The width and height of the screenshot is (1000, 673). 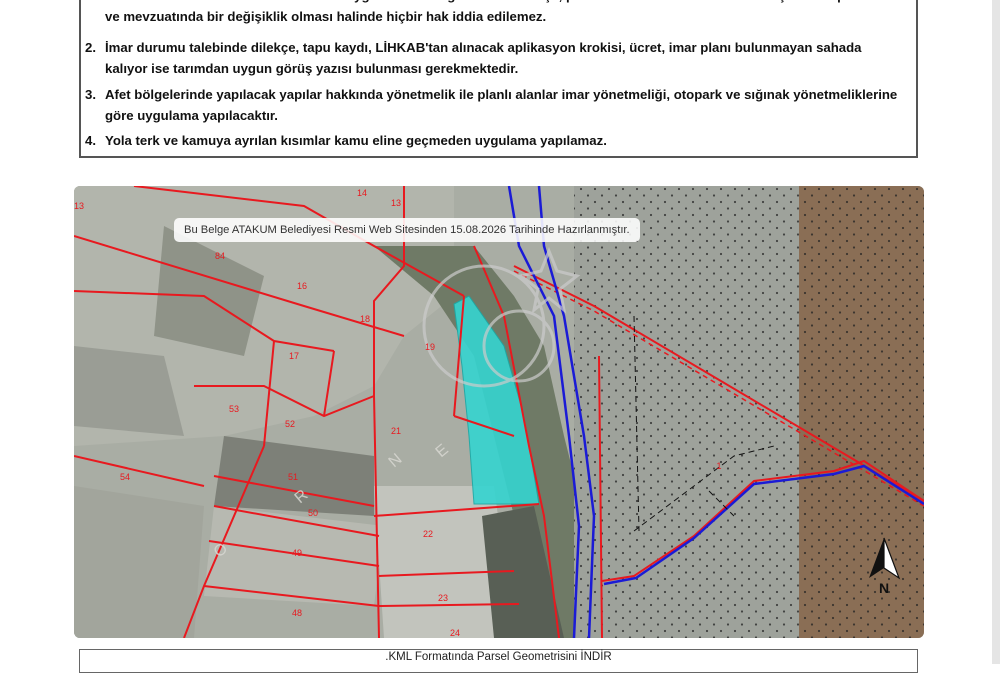 What do you see at coordinates (362, 193) in the screenshot?
I see `parcel-number: 14` at bounding box center [362, 193].